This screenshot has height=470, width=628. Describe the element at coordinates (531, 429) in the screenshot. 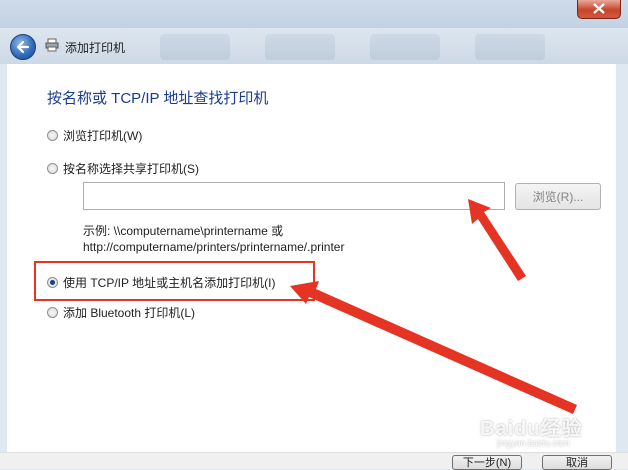

I see `watermark-logo: Baidu经验` at that location.